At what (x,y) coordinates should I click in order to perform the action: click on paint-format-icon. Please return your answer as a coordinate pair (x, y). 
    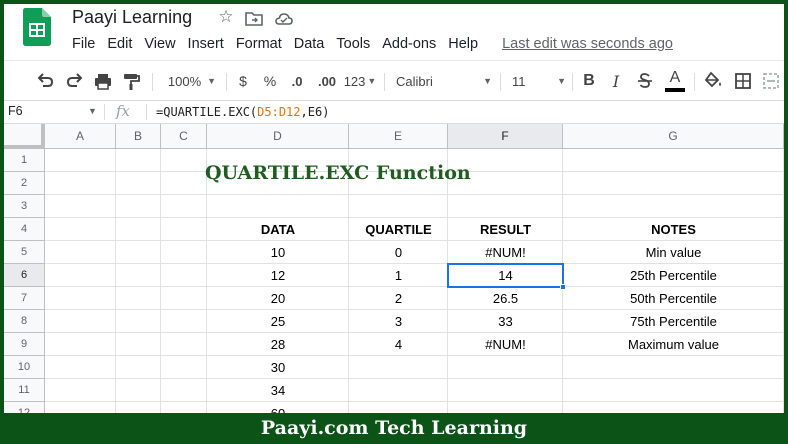
    Looking at the image, I should click on (131, 81).